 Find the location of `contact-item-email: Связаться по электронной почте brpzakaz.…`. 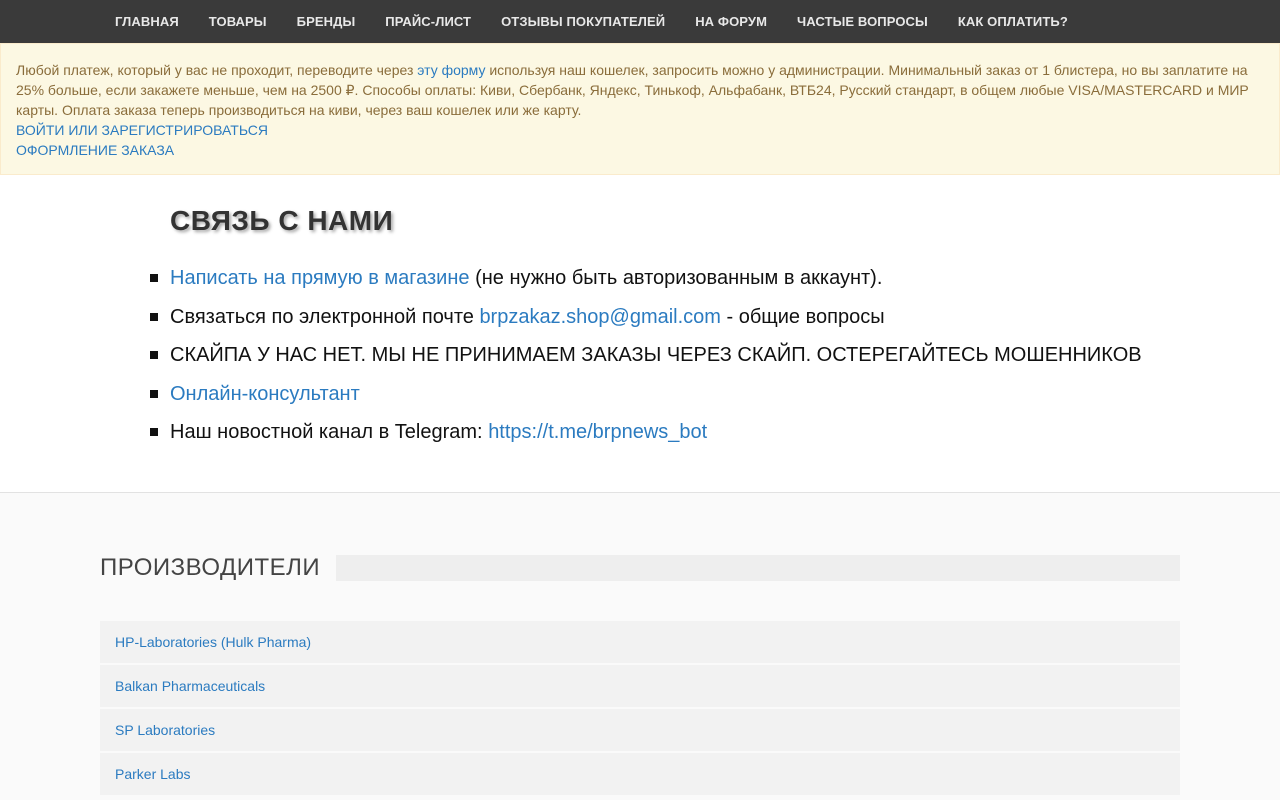

contact-item-email: Связаться по электронной почте brpzakaz.… is located at coordinates (690, 317).